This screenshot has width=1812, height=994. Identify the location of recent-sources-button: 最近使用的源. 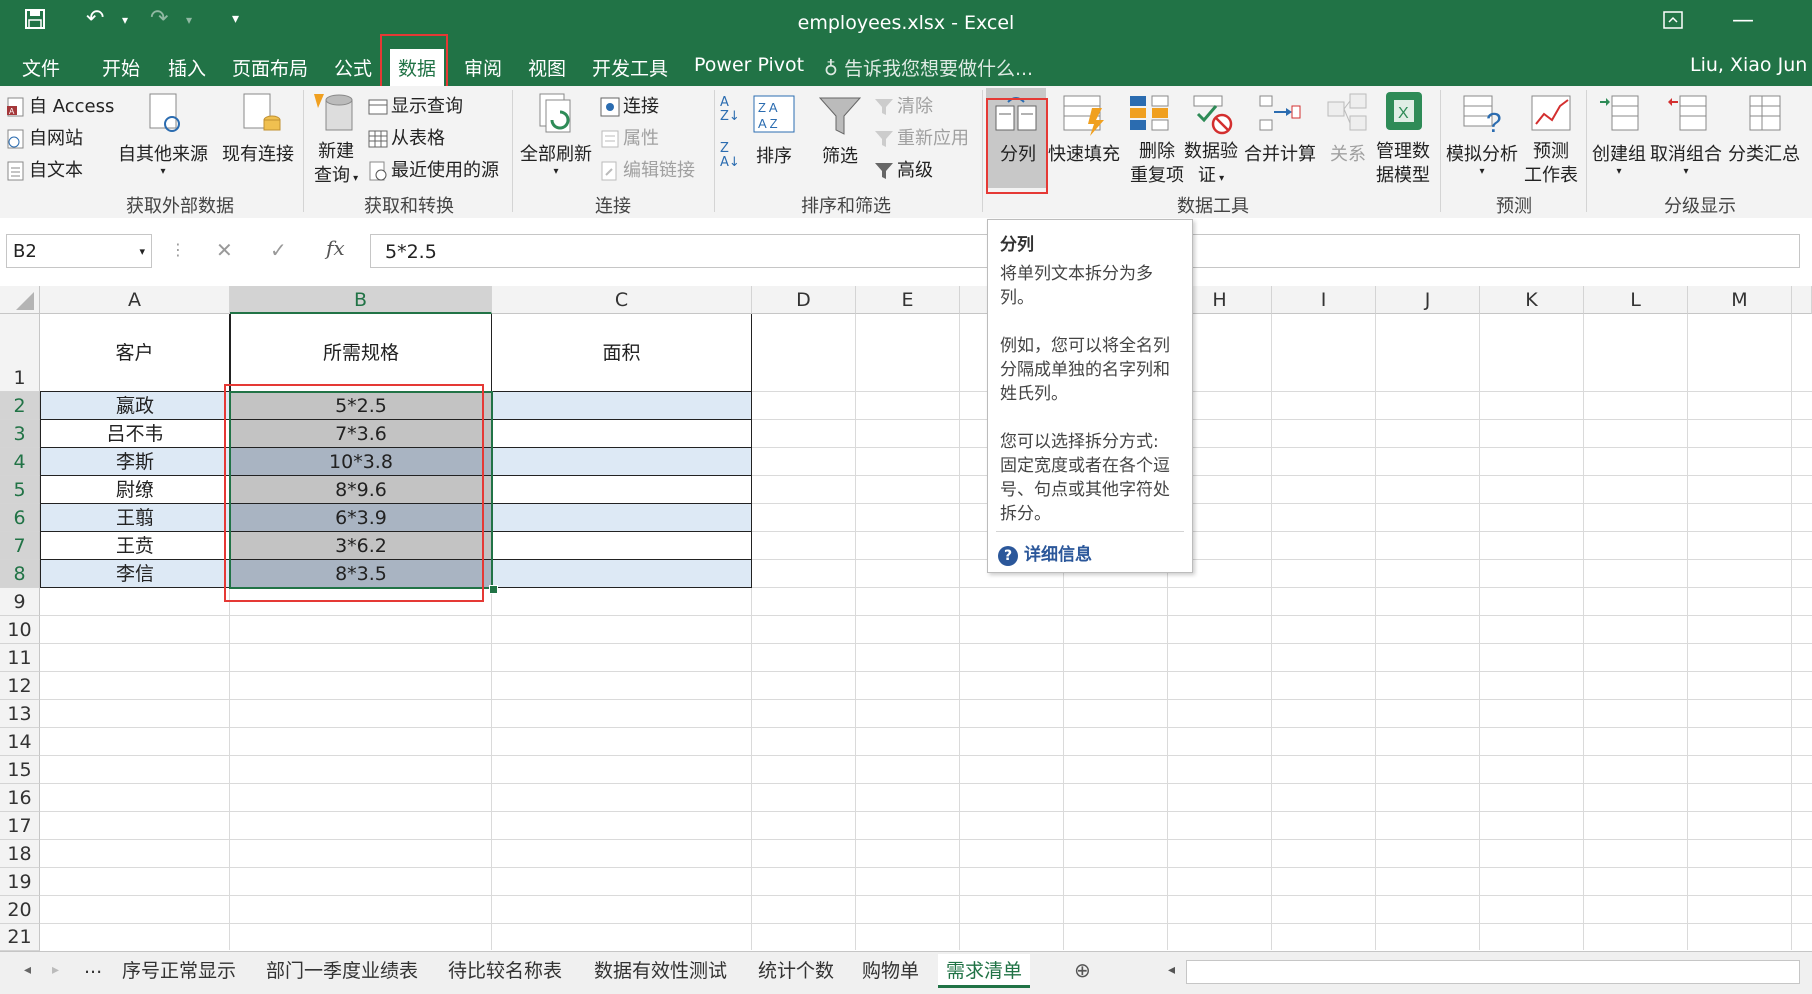
(433, 169).